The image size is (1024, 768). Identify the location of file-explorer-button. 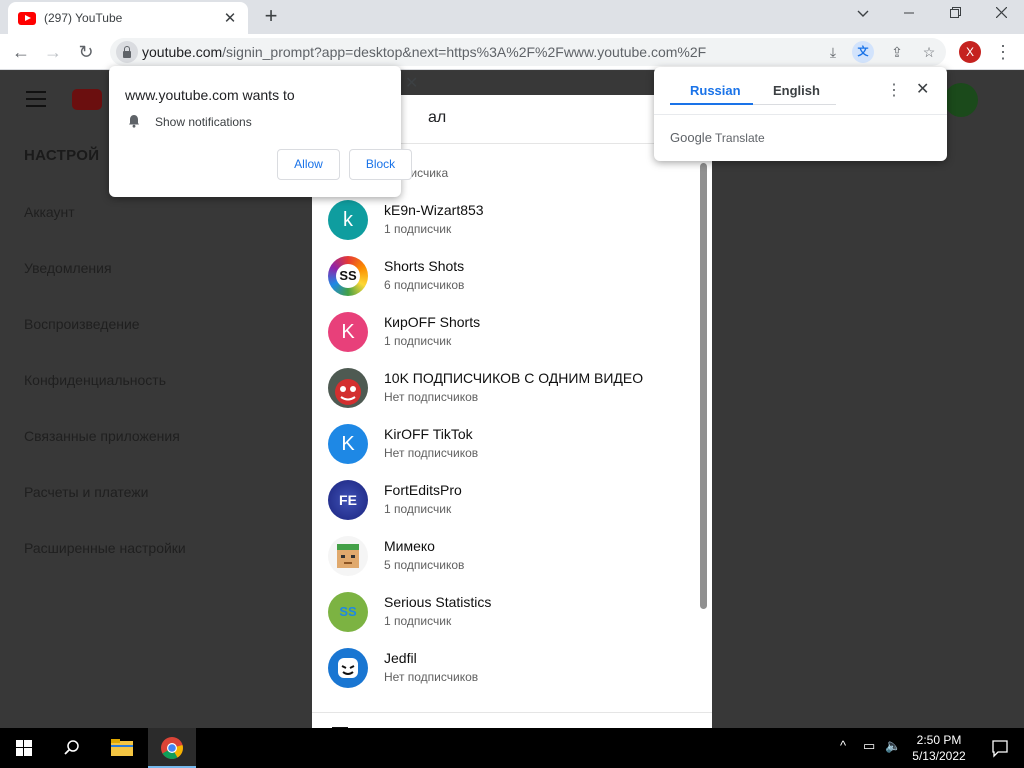
(122, 748).